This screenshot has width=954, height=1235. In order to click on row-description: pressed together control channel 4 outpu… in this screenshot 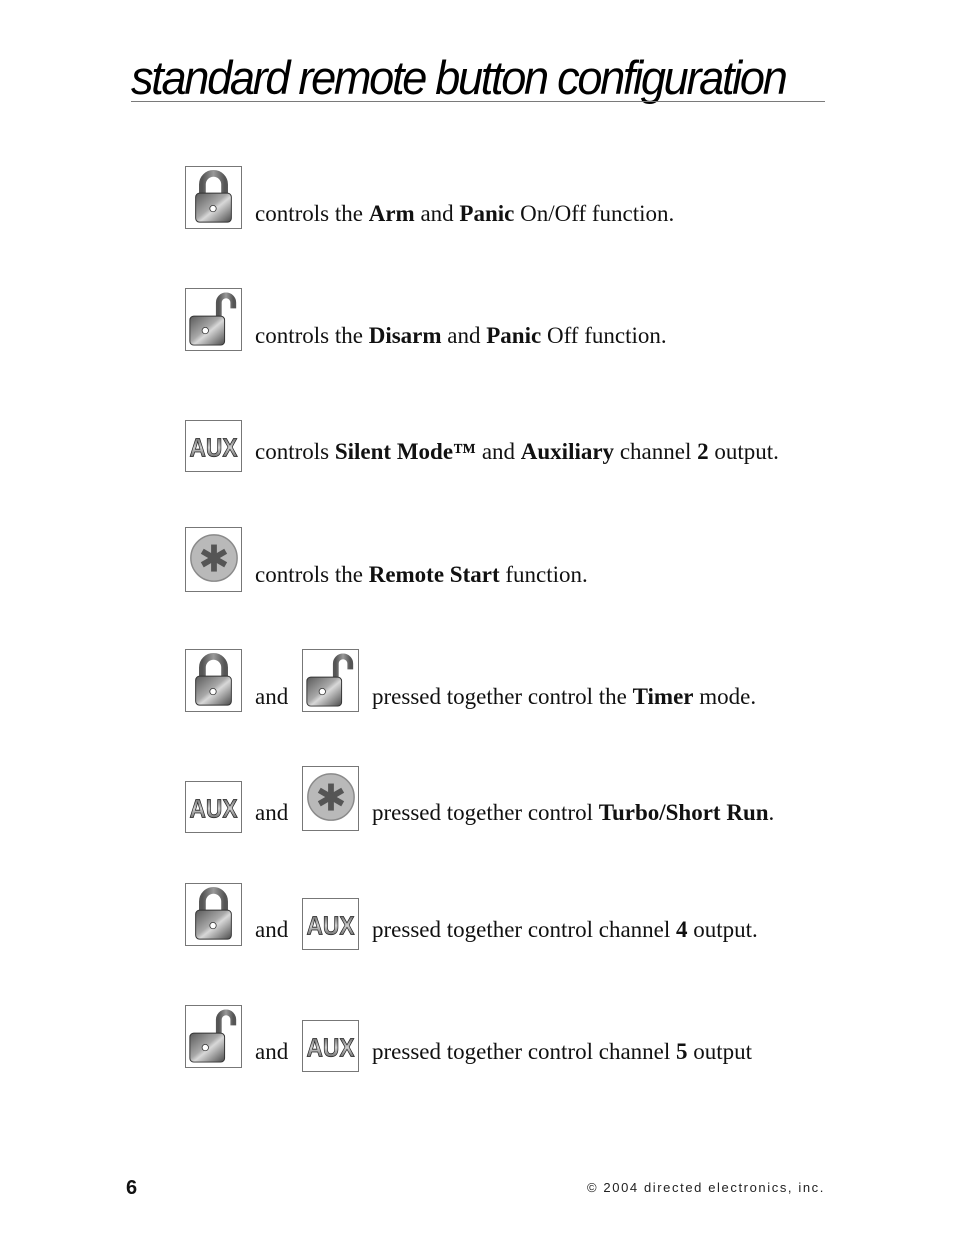, I will do `click(565, 930)`.